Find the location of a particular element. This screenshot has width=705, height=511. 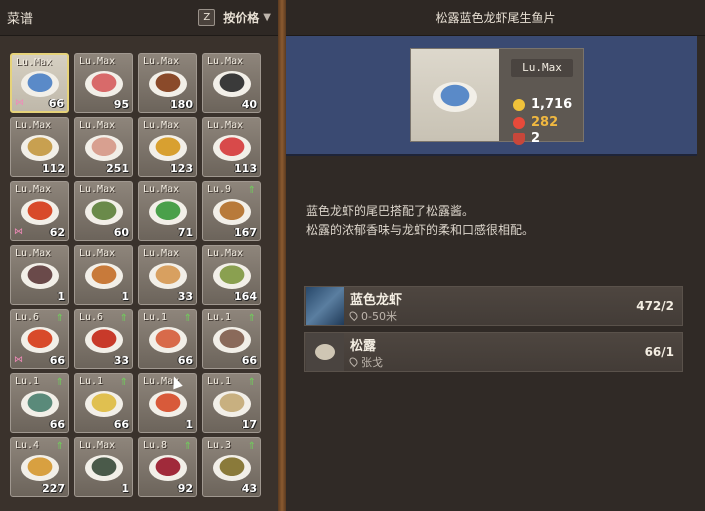

recipe-slot: Lu.Max 60 is located at coordinates (103, 211).